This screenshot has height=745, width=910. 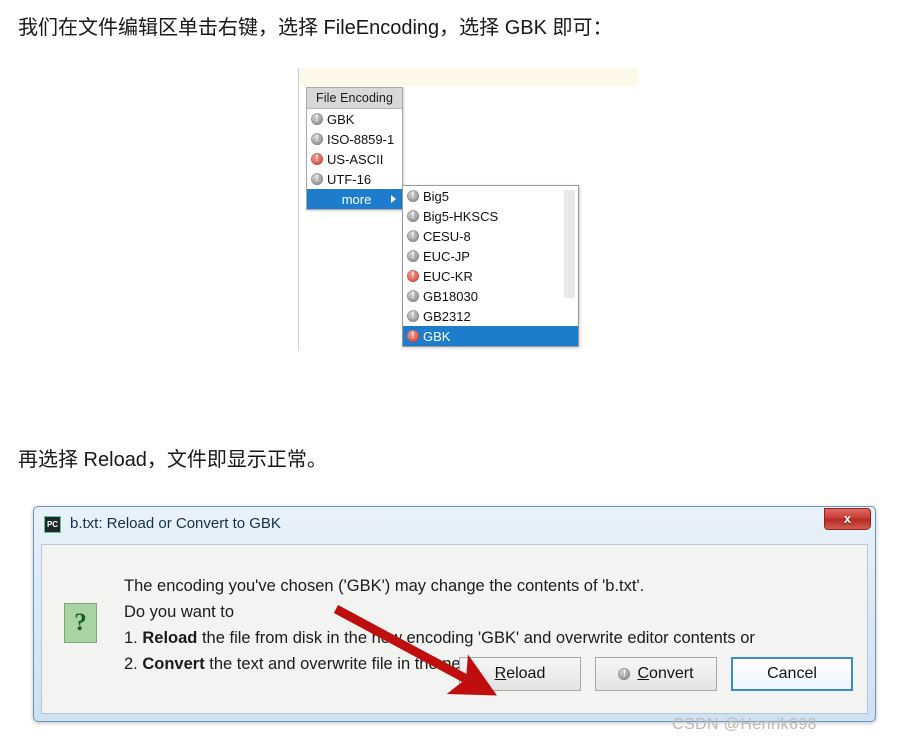 What do you see at coordinates (437, 336) in the screenshot?
I see `submenu-item-label: GBK` at bounding box center [437, 336].